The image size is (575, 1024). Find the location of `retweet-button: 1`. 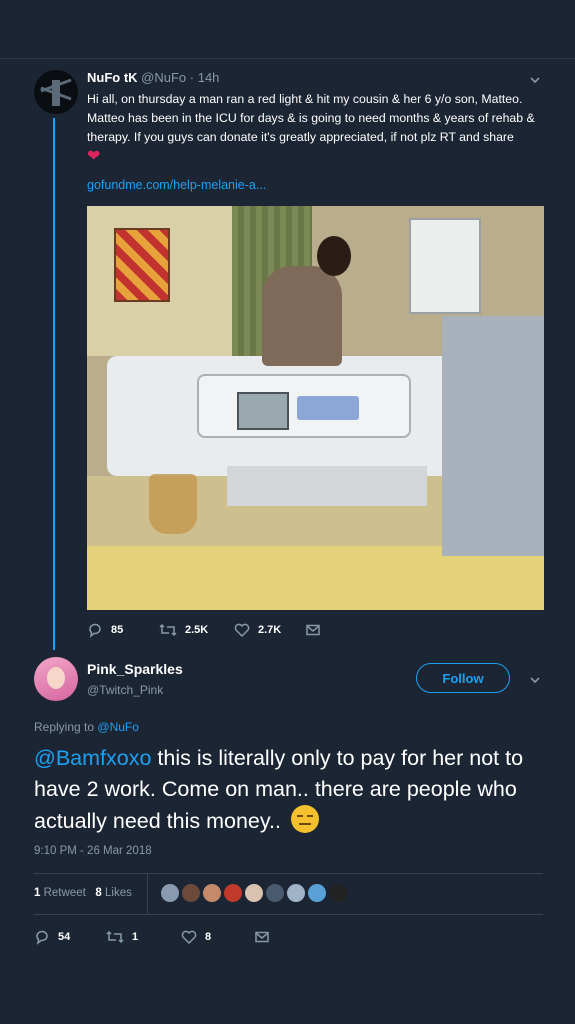

retweet-button: 1 is located at coordinates (122, 937).